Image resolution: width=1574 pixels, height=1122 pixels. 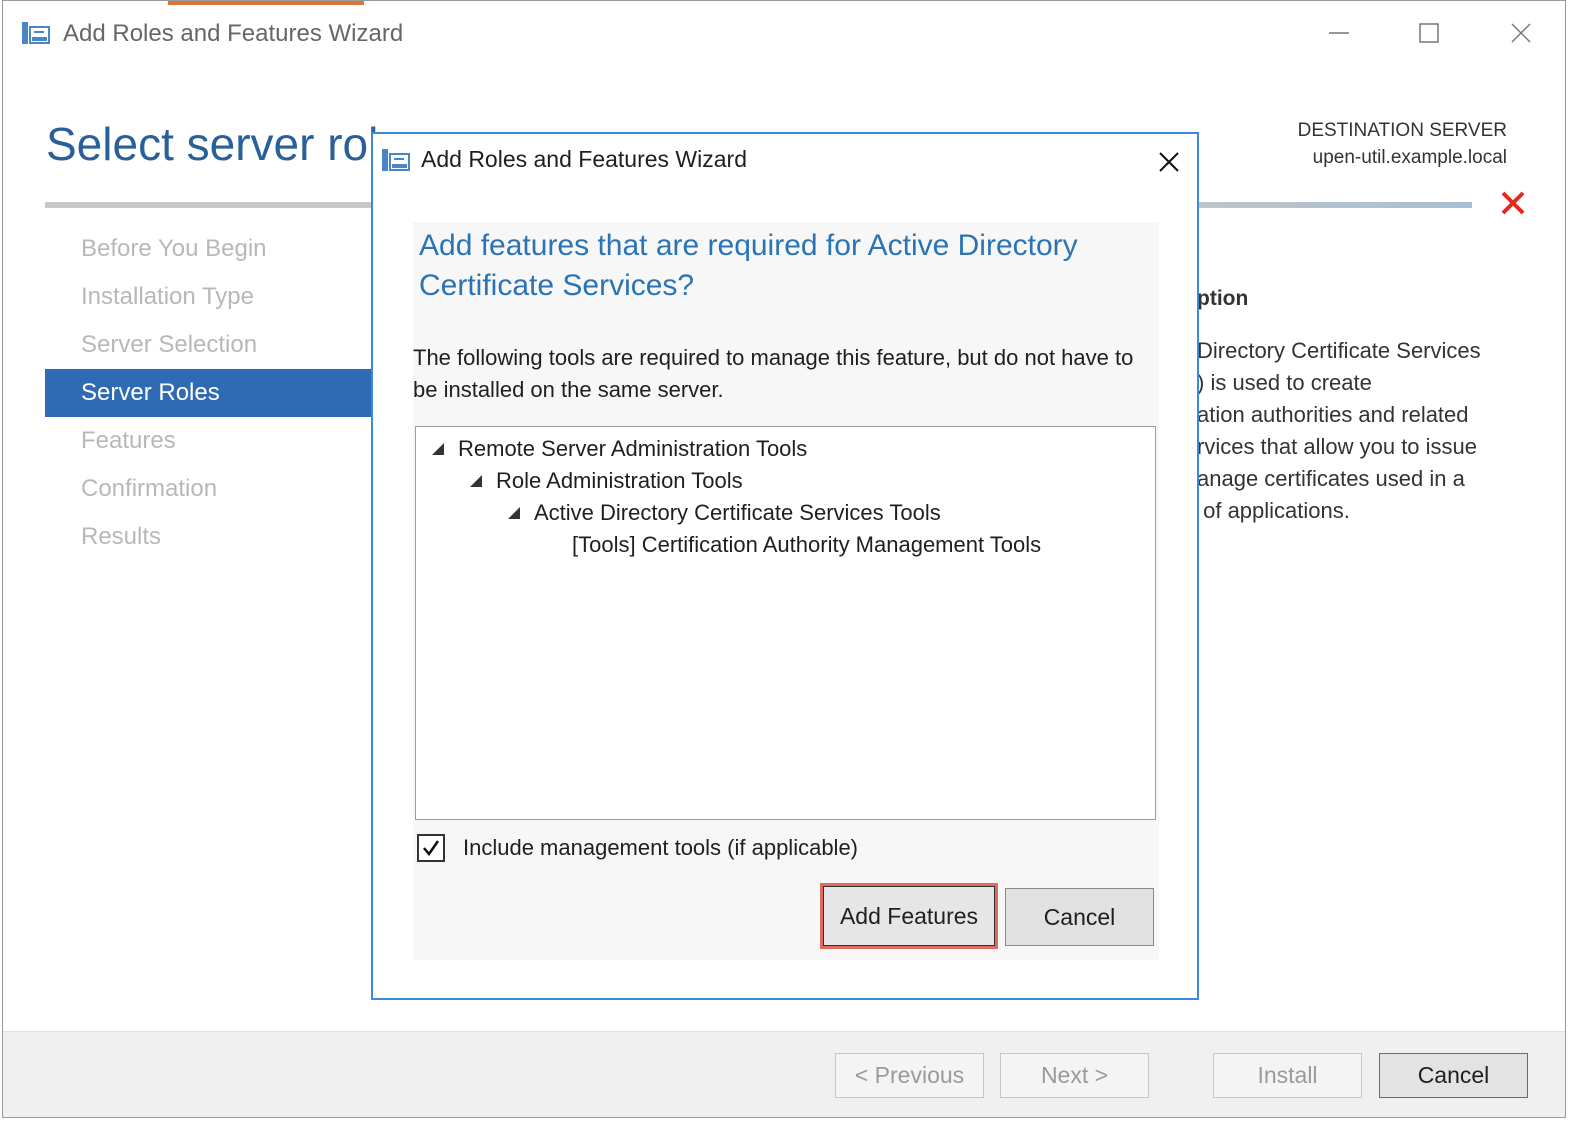 What do you see at coordinates (215, 537) in the screenshot?
I see `nav-item-results: Results` at bounding box center [215, 537].